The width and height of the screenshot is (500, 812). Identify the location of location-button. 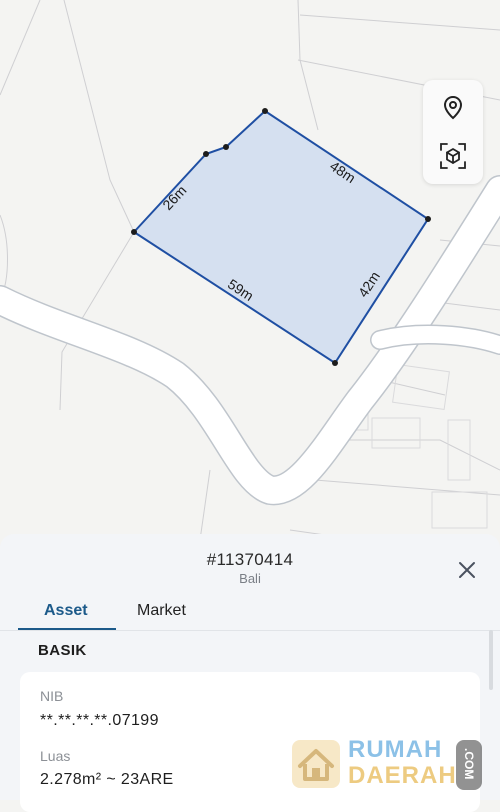
(453, 108).